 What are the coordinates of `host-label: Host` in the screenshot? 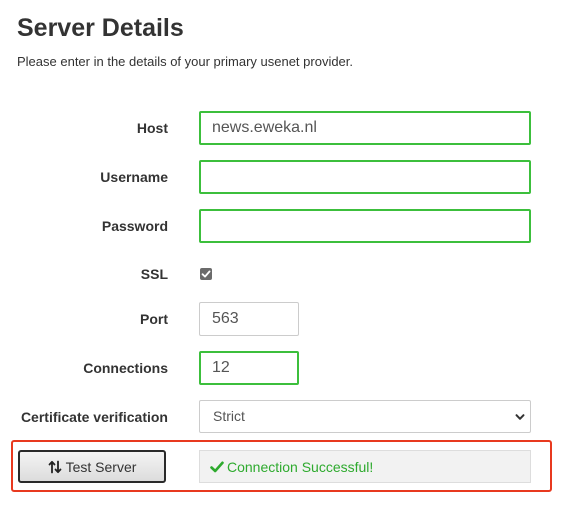 It's located at (152, 128).